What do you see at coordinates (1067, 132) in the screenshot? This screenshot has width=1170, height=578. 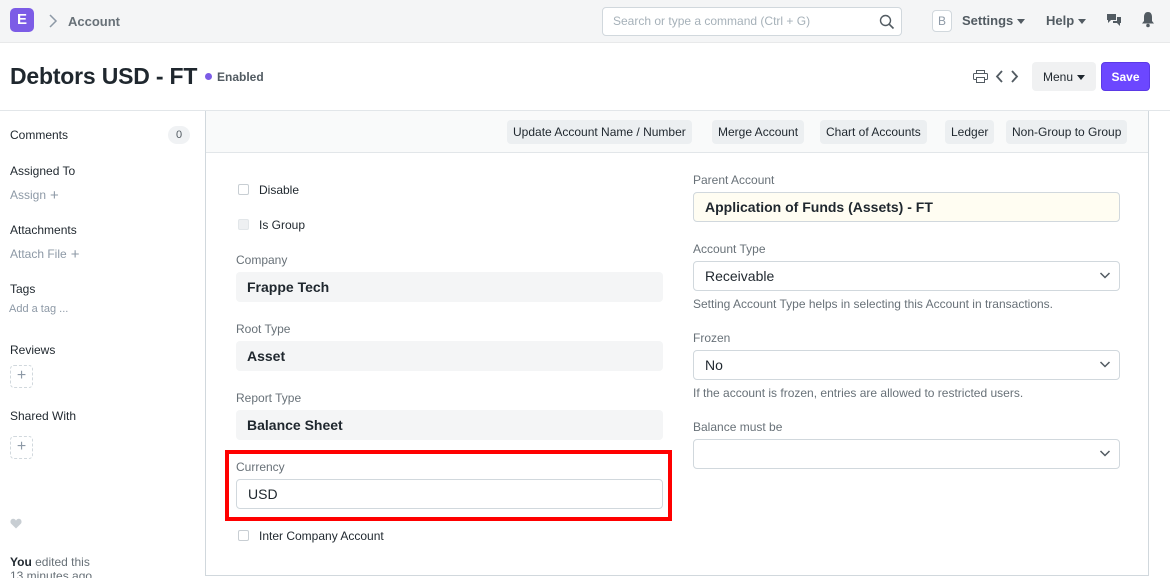 I see `non-group-to-group-button: Non-Group to Group` at bounding box center [1067, 132].